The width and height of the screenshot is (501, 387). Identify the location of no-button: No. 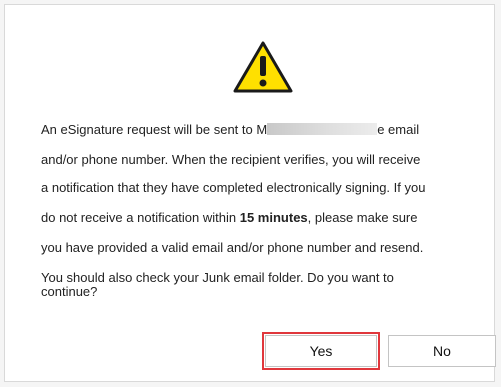
(442, 351).